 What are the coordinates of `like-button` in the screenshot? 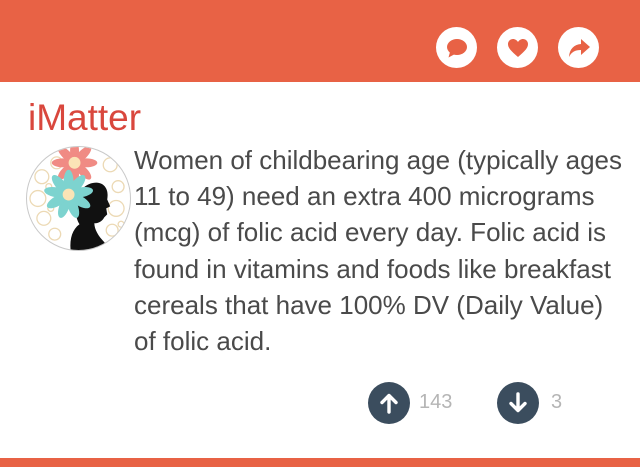 It's located at (517, 47).